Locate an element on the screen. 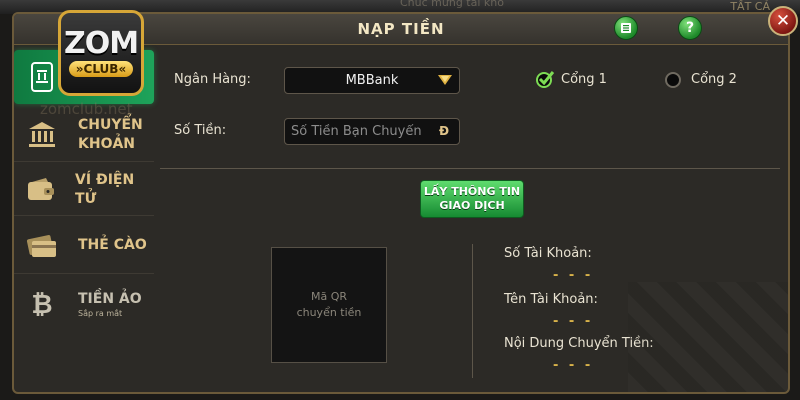  sidebar-item-scratch-card: THẺ CÀO is located at coordinates (84, 246).